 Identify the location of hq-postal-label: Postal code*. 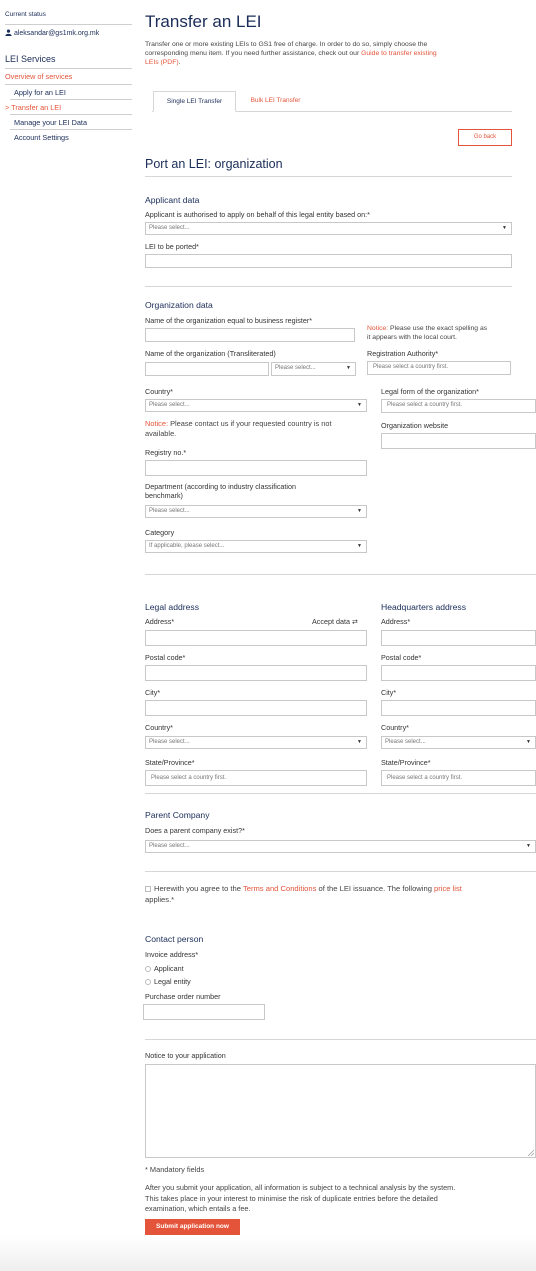
(401, 657).